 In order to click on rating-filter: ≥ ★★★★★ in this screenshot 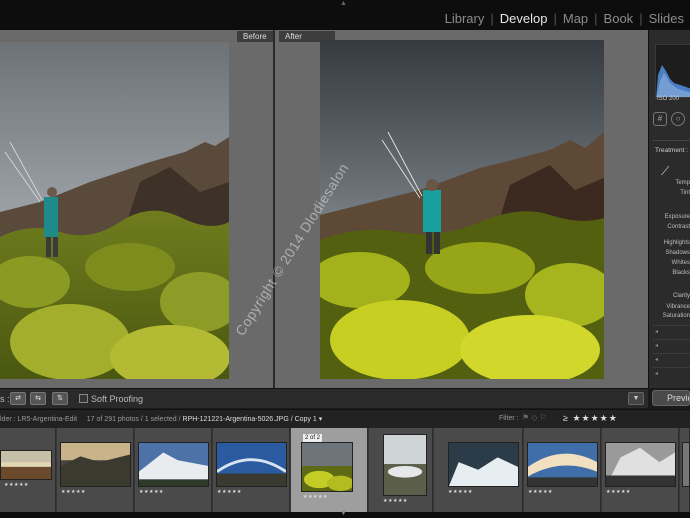, I will do `click(590, 418)`.